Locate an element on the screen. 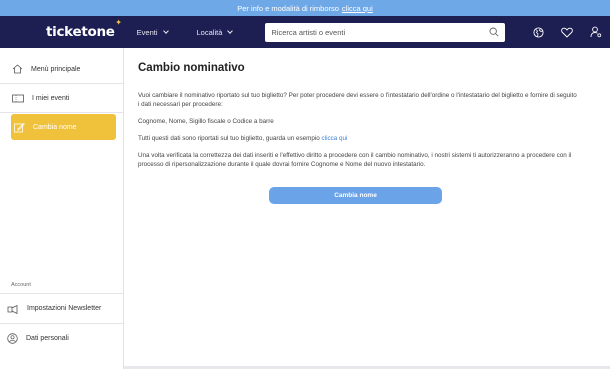 This screenshot has height=369, width=610. search-icon is located at coordinates (494, 32).